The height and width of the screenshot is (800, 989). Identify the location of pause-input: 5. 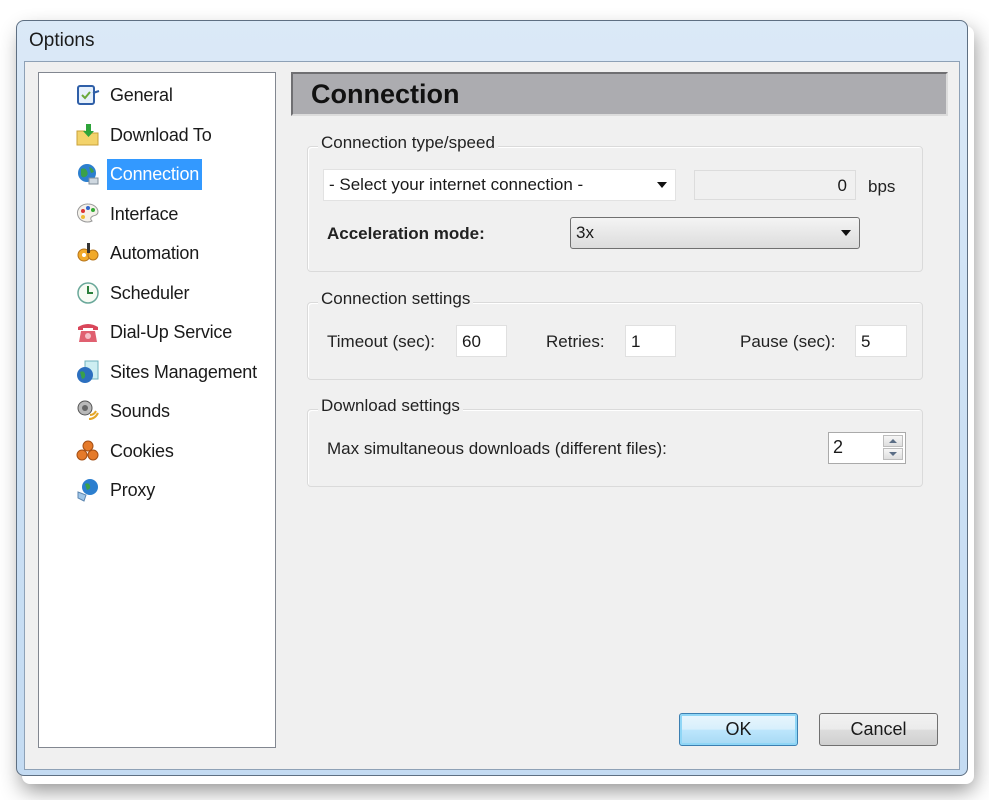
(881, 341).